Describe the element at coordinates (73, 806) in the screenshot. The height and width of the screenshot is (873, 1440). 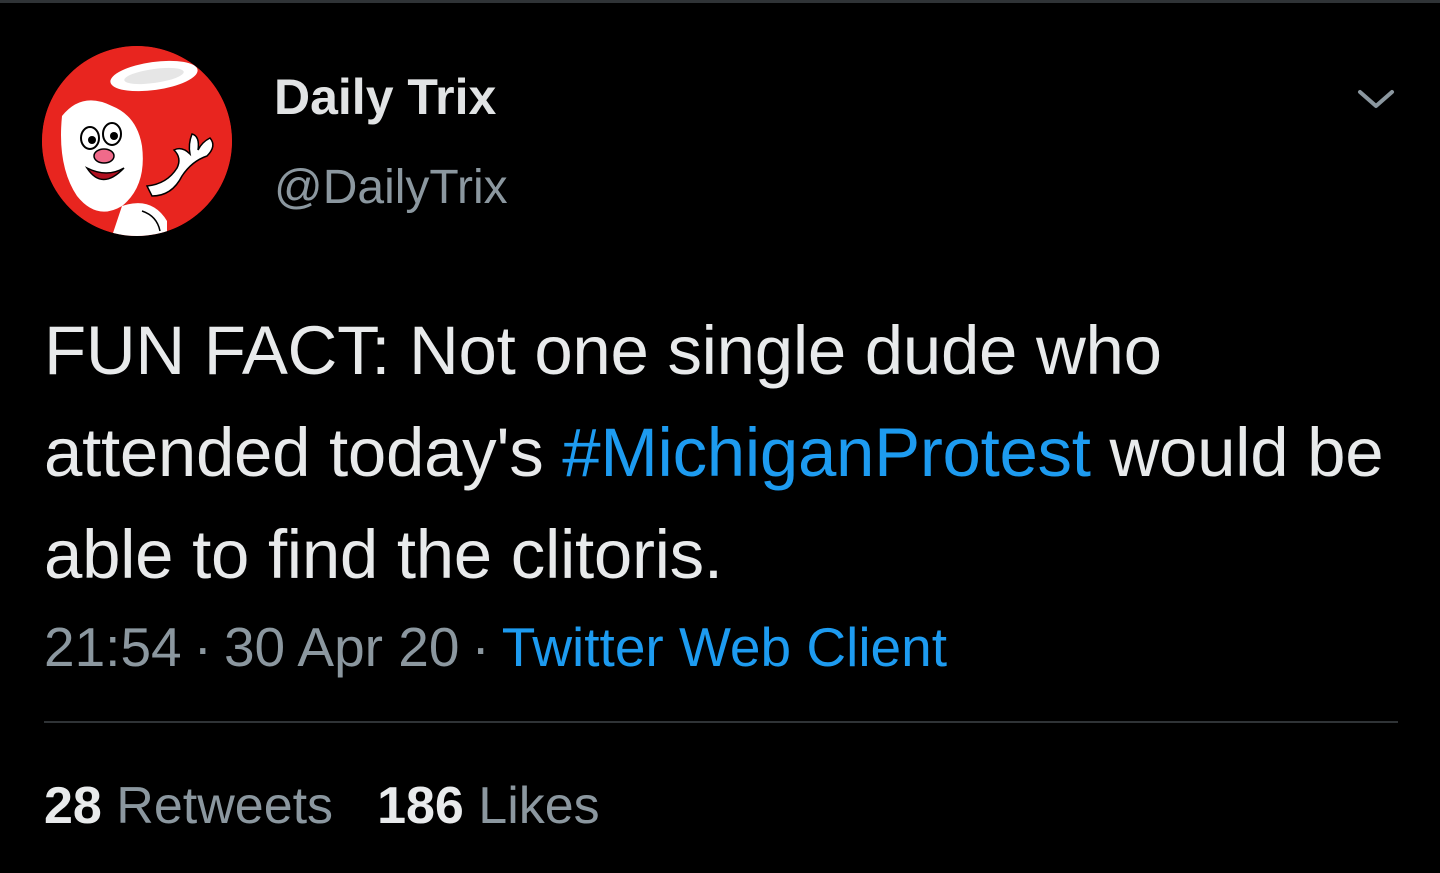
I see `retweets-count: 28` at that location.